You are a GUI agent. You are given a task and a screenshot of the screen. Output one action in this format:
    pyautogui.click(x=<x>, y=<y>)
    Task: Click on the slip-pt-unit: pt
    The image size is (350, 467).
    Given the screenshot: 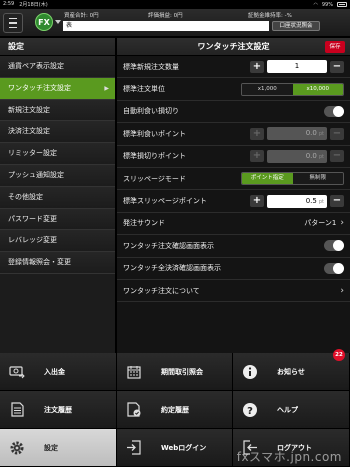 What is the action you would take?
    pyautogui.click(x=321, y=201)
    